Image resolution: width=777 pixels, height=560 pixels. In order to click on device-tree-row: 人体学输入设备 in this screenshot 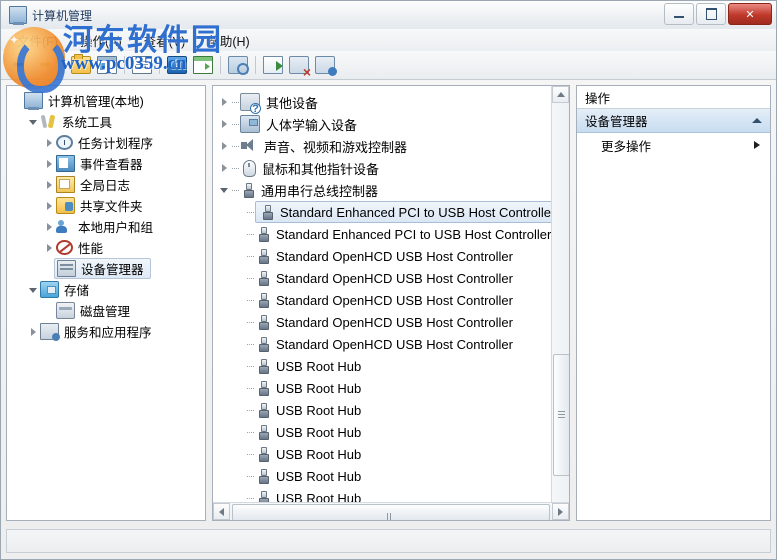, I will do `click(391, 124)`.